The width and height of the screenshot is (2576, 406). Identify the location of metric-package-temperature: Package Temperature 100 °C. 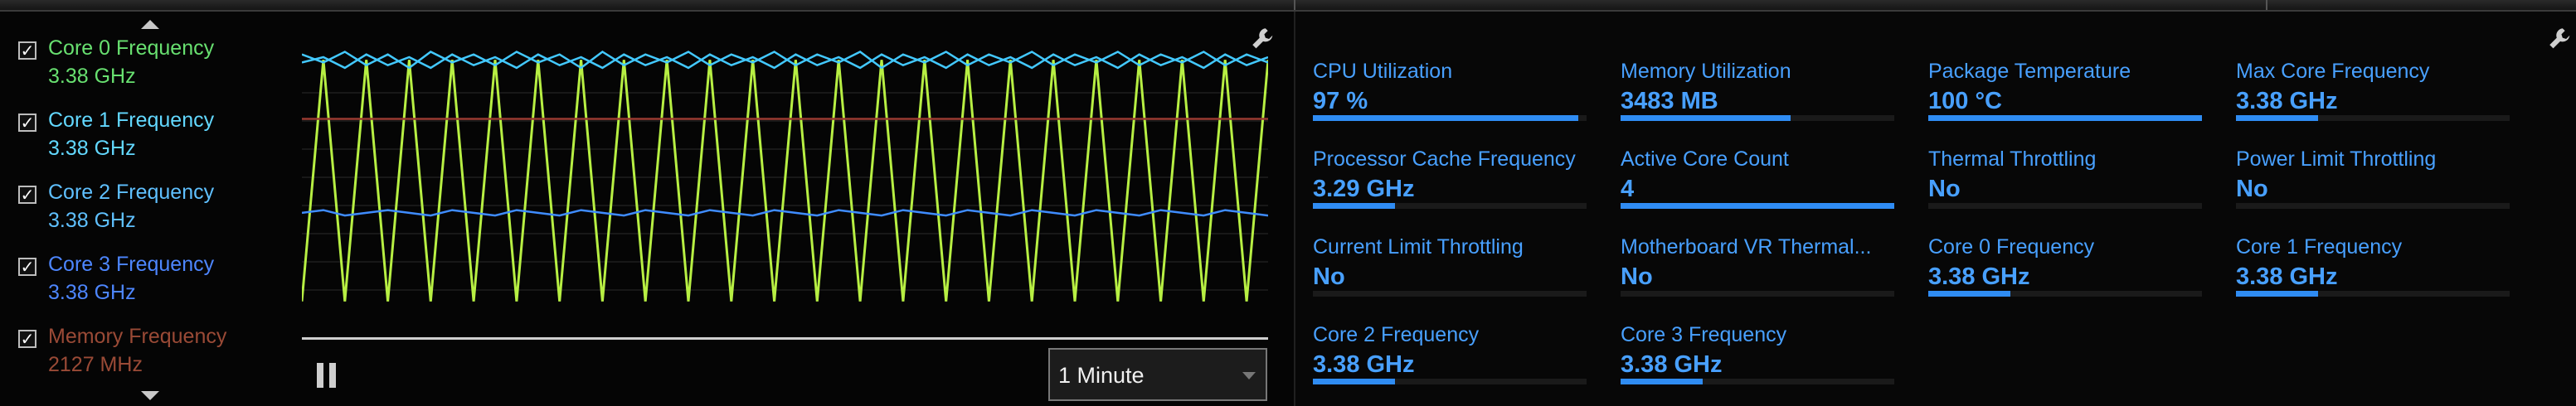
(2066, 96).